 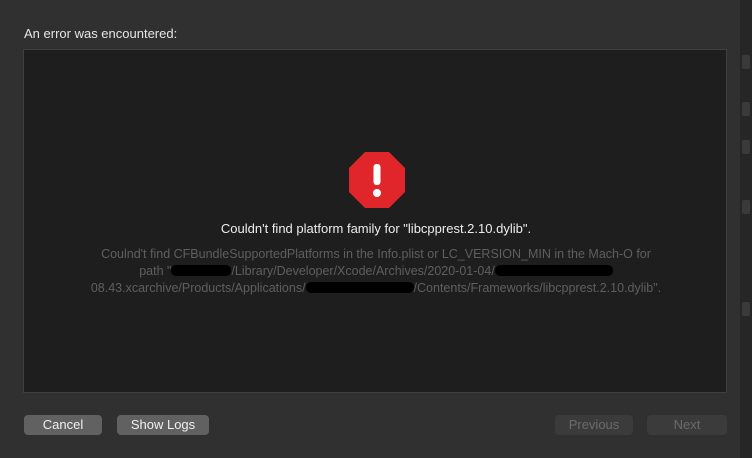 I want to click on dialog-header: An error was encountered:, so click(x=101, y=33).